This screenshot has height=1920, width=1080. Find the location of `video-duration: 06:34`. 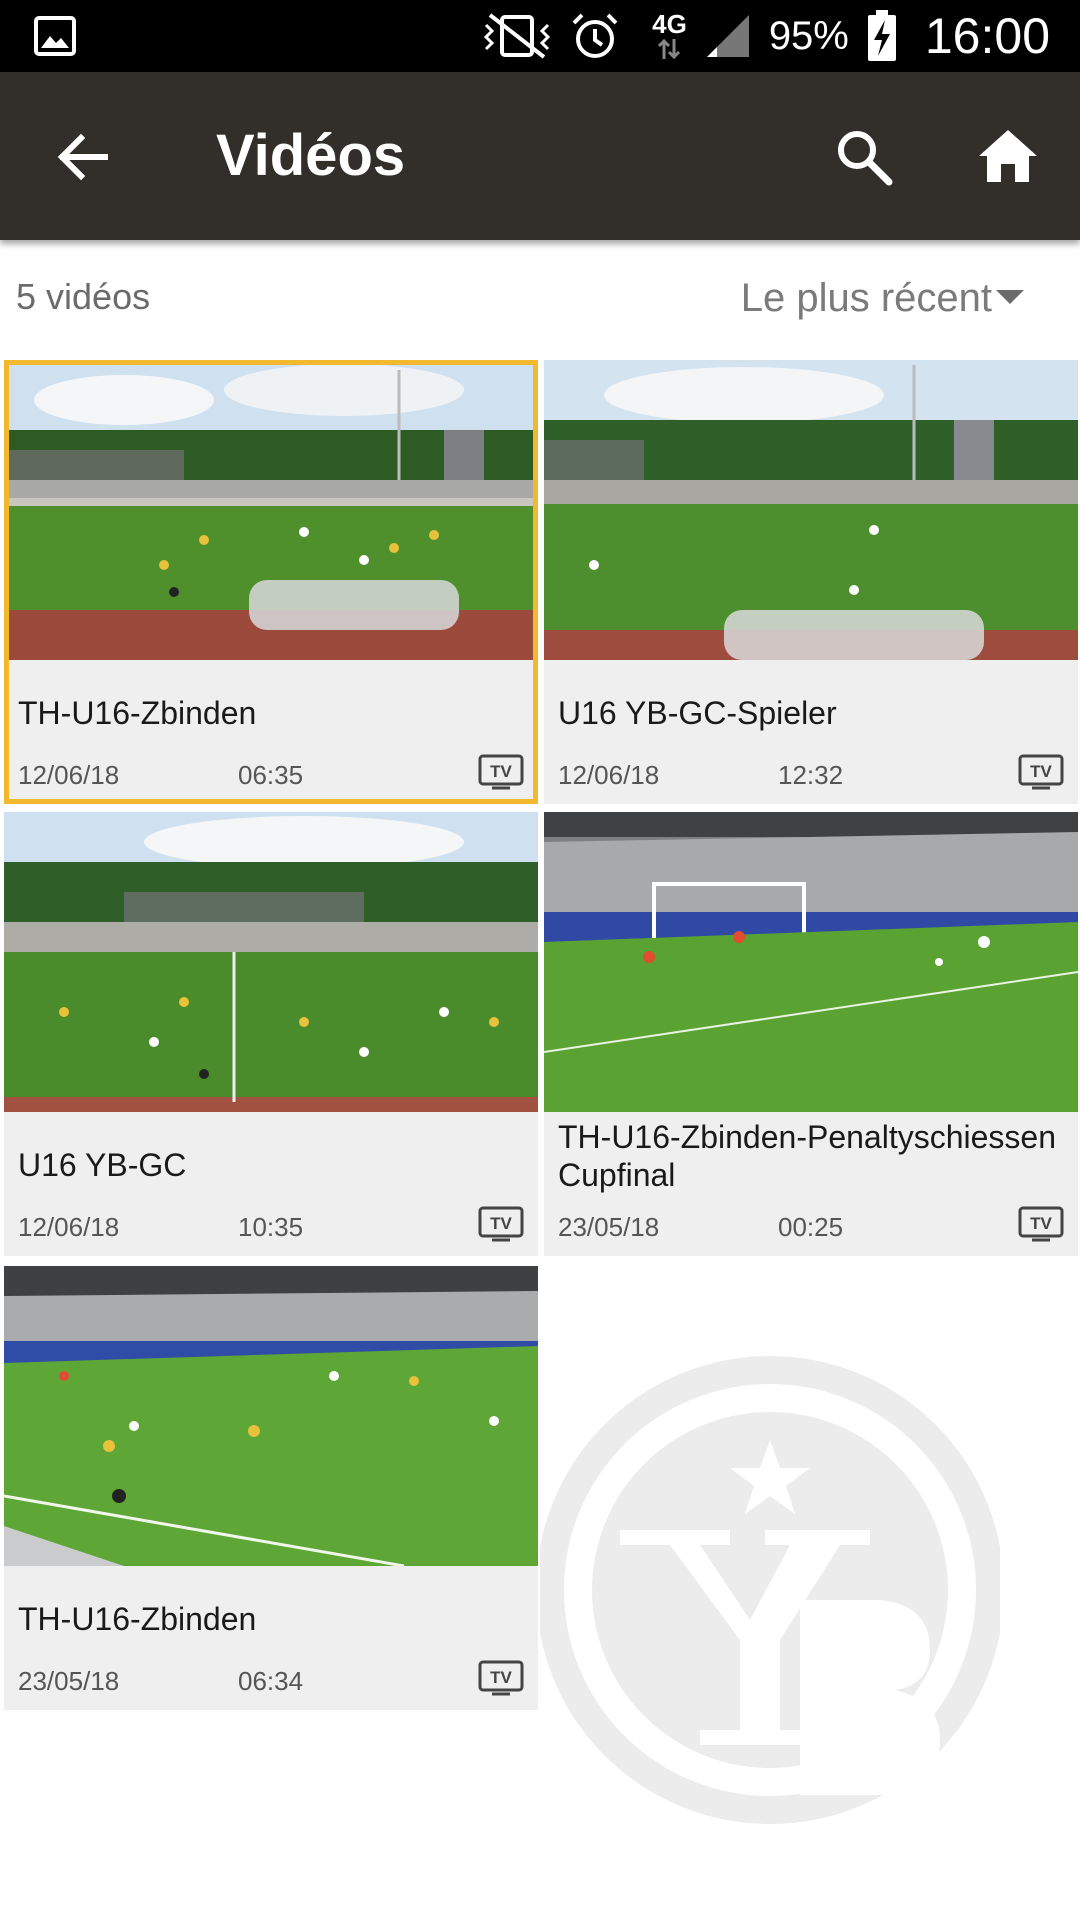

video-duration: 06:34 is located at coordinates (271, 1681).